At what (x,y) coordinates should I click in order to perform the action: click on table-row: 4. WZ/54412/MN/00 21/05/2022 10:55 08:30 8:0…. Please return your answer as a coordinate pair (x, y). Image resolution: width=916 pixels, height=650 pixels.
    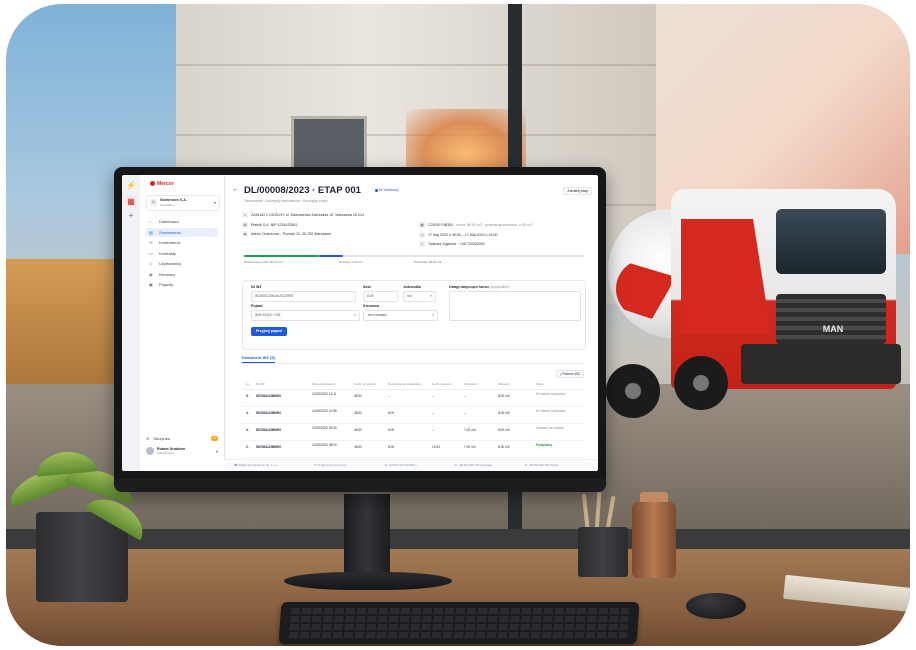
    Looking at the image, I should click on (413, 415).